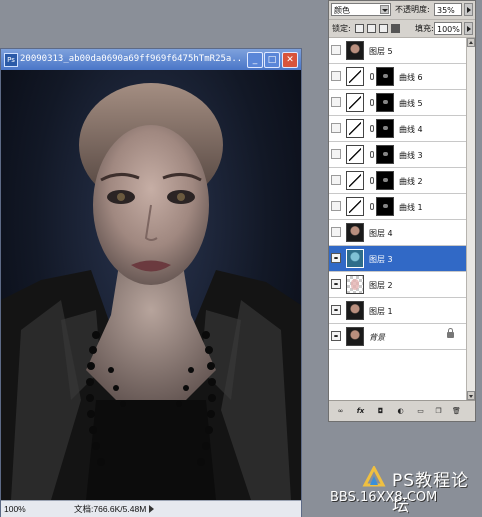 Image resolution: width=482 pixels, height=517 pixels. Describe the element at coordinates (397, 155) in the screenshot. I see `layer-row: 曲线 3` at that location.